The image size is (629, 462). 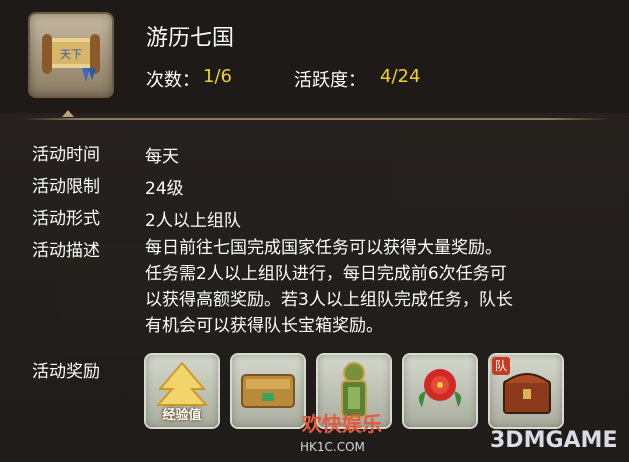 I want to click on scroll-icon: 天下, so click(x=71, y=55).